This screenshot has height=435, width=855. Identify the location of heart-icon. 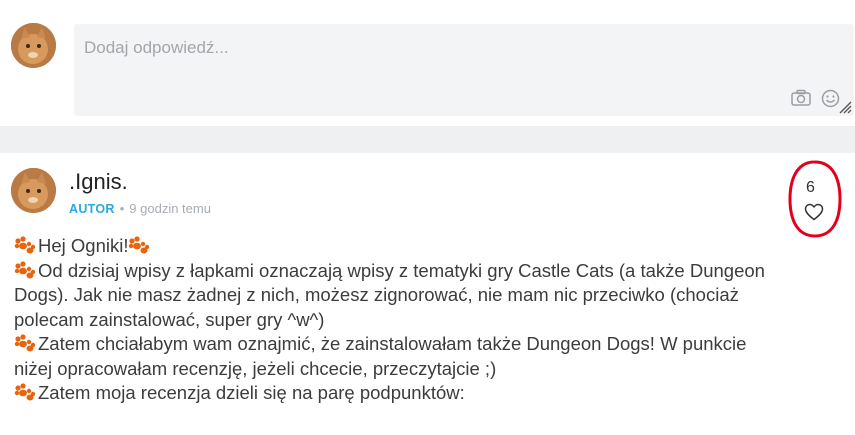
(814, 214).